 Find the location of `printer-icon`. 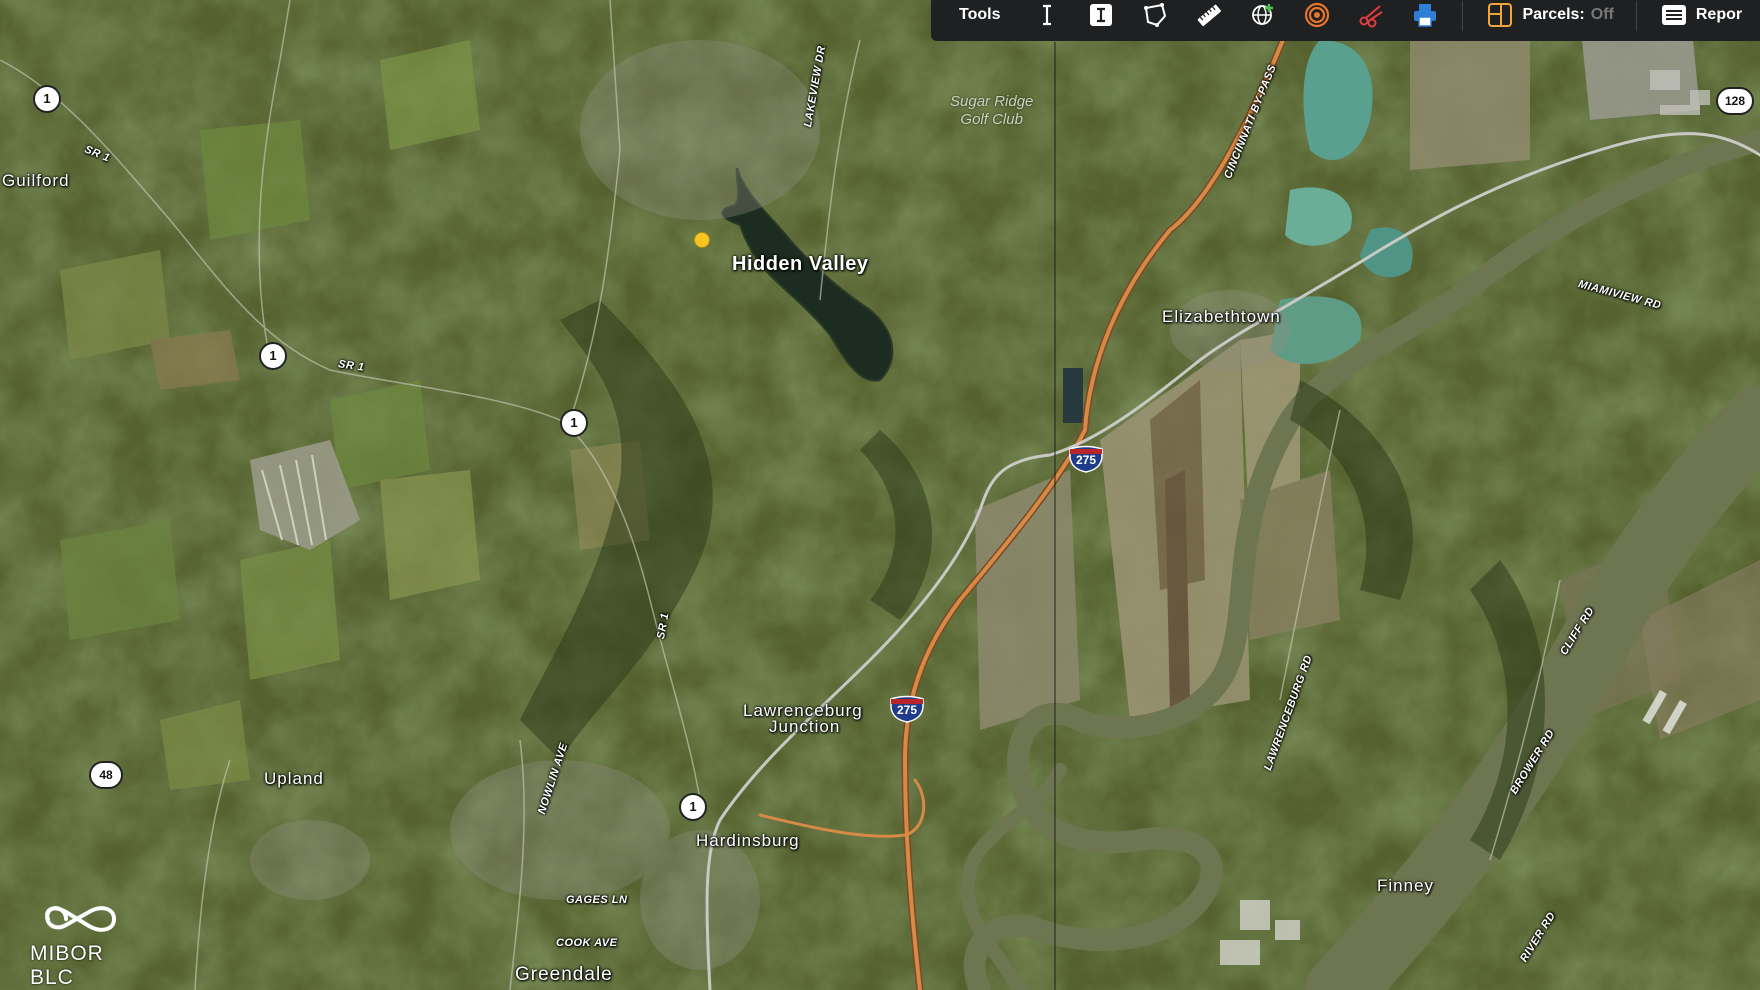

printer-icon is located at coordinates (1425, 15).